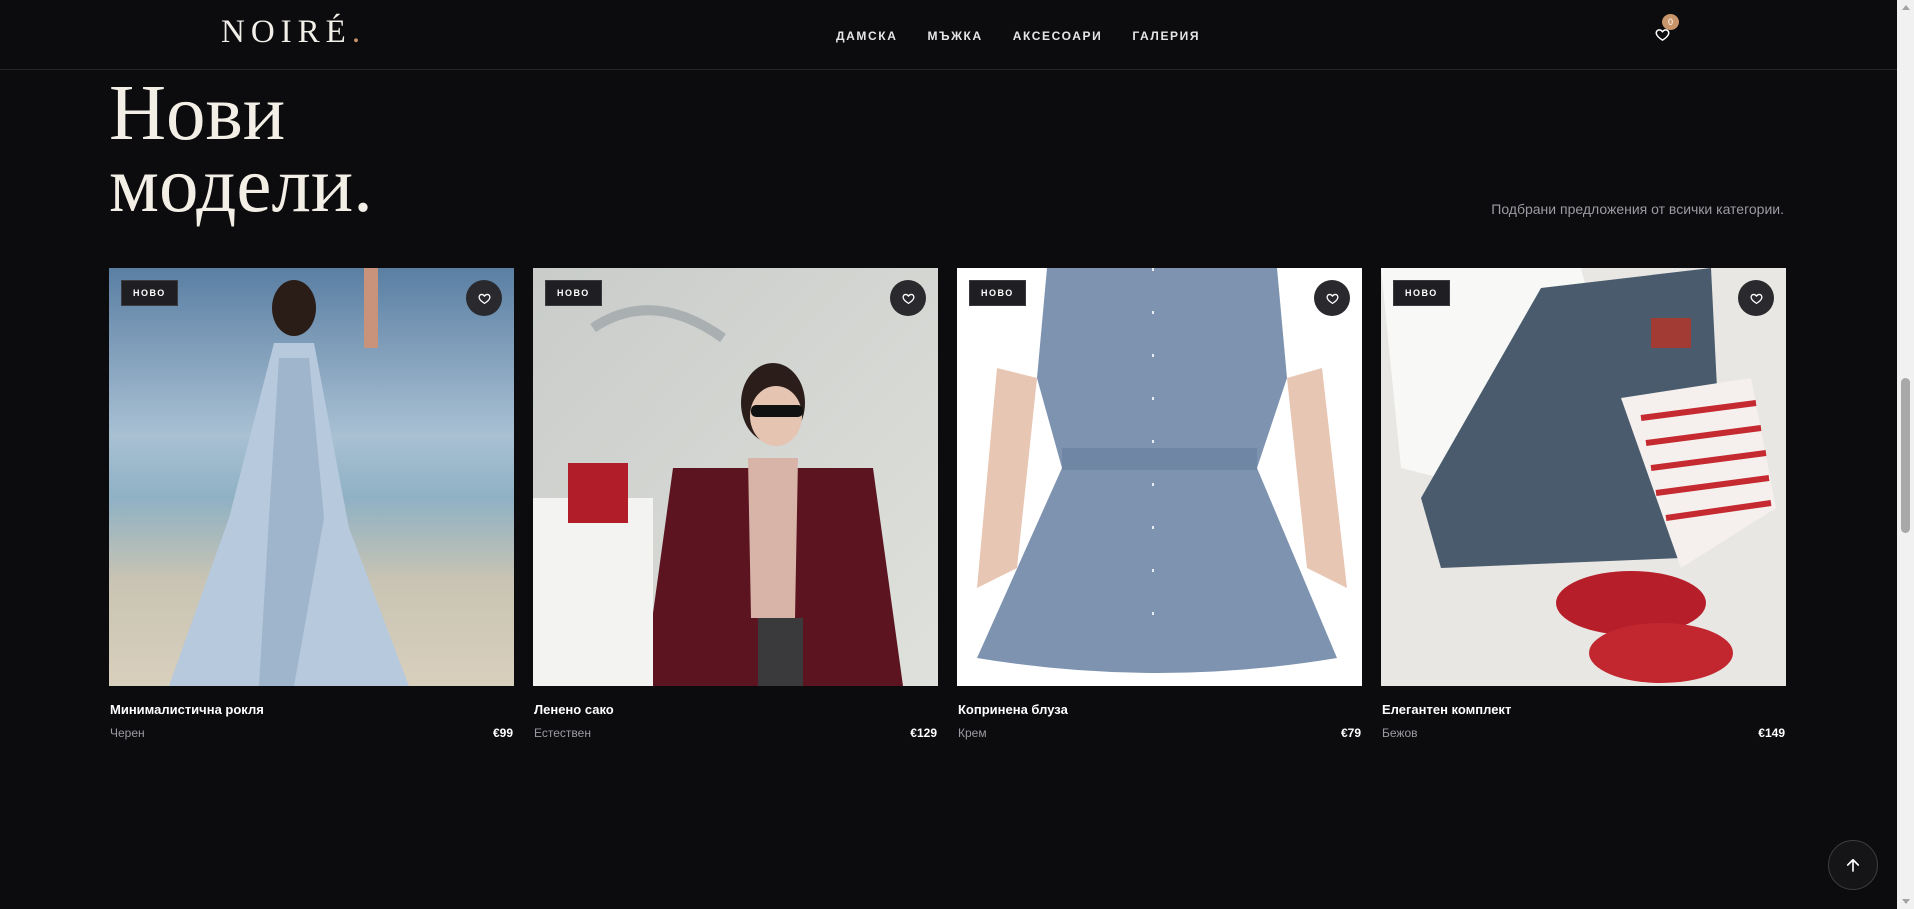 The width and height of the screenshot is (1914, 909). I want to click on nav-item-men: МЪЖКА, so click(954, 36).